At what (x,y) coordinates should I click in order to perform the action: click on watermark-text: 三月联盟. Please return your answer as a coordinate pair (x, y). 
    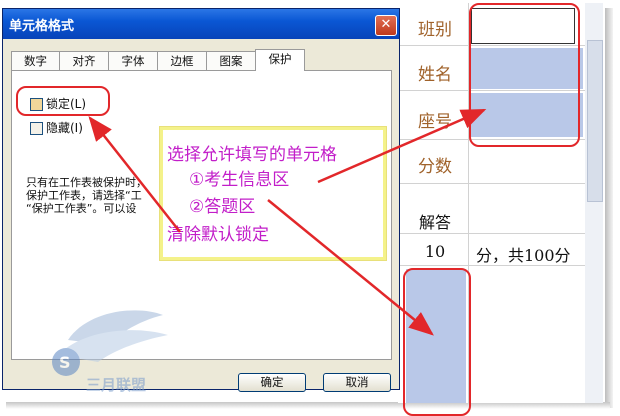
    Looking at the image, I should click on (116, 385).